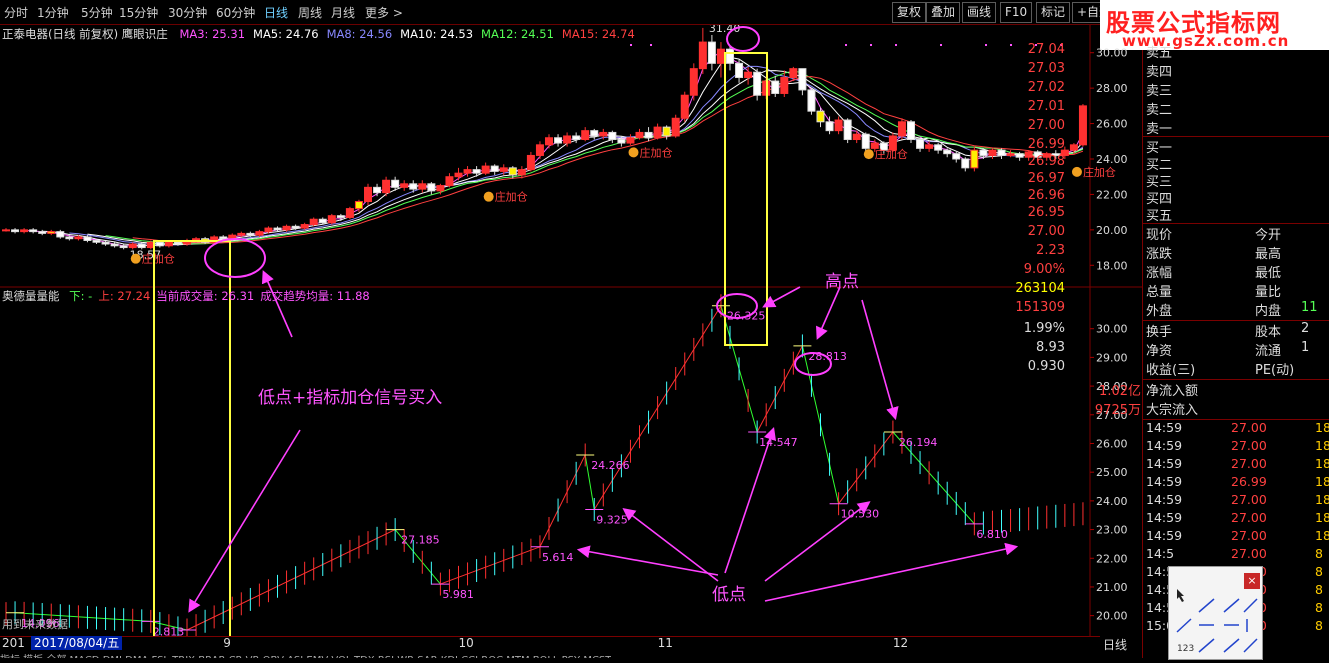 Image resolution: width=1329 pixels, height=663 pixels. I want to click on draw-tool-panel: × 123, so click(1215, 613).